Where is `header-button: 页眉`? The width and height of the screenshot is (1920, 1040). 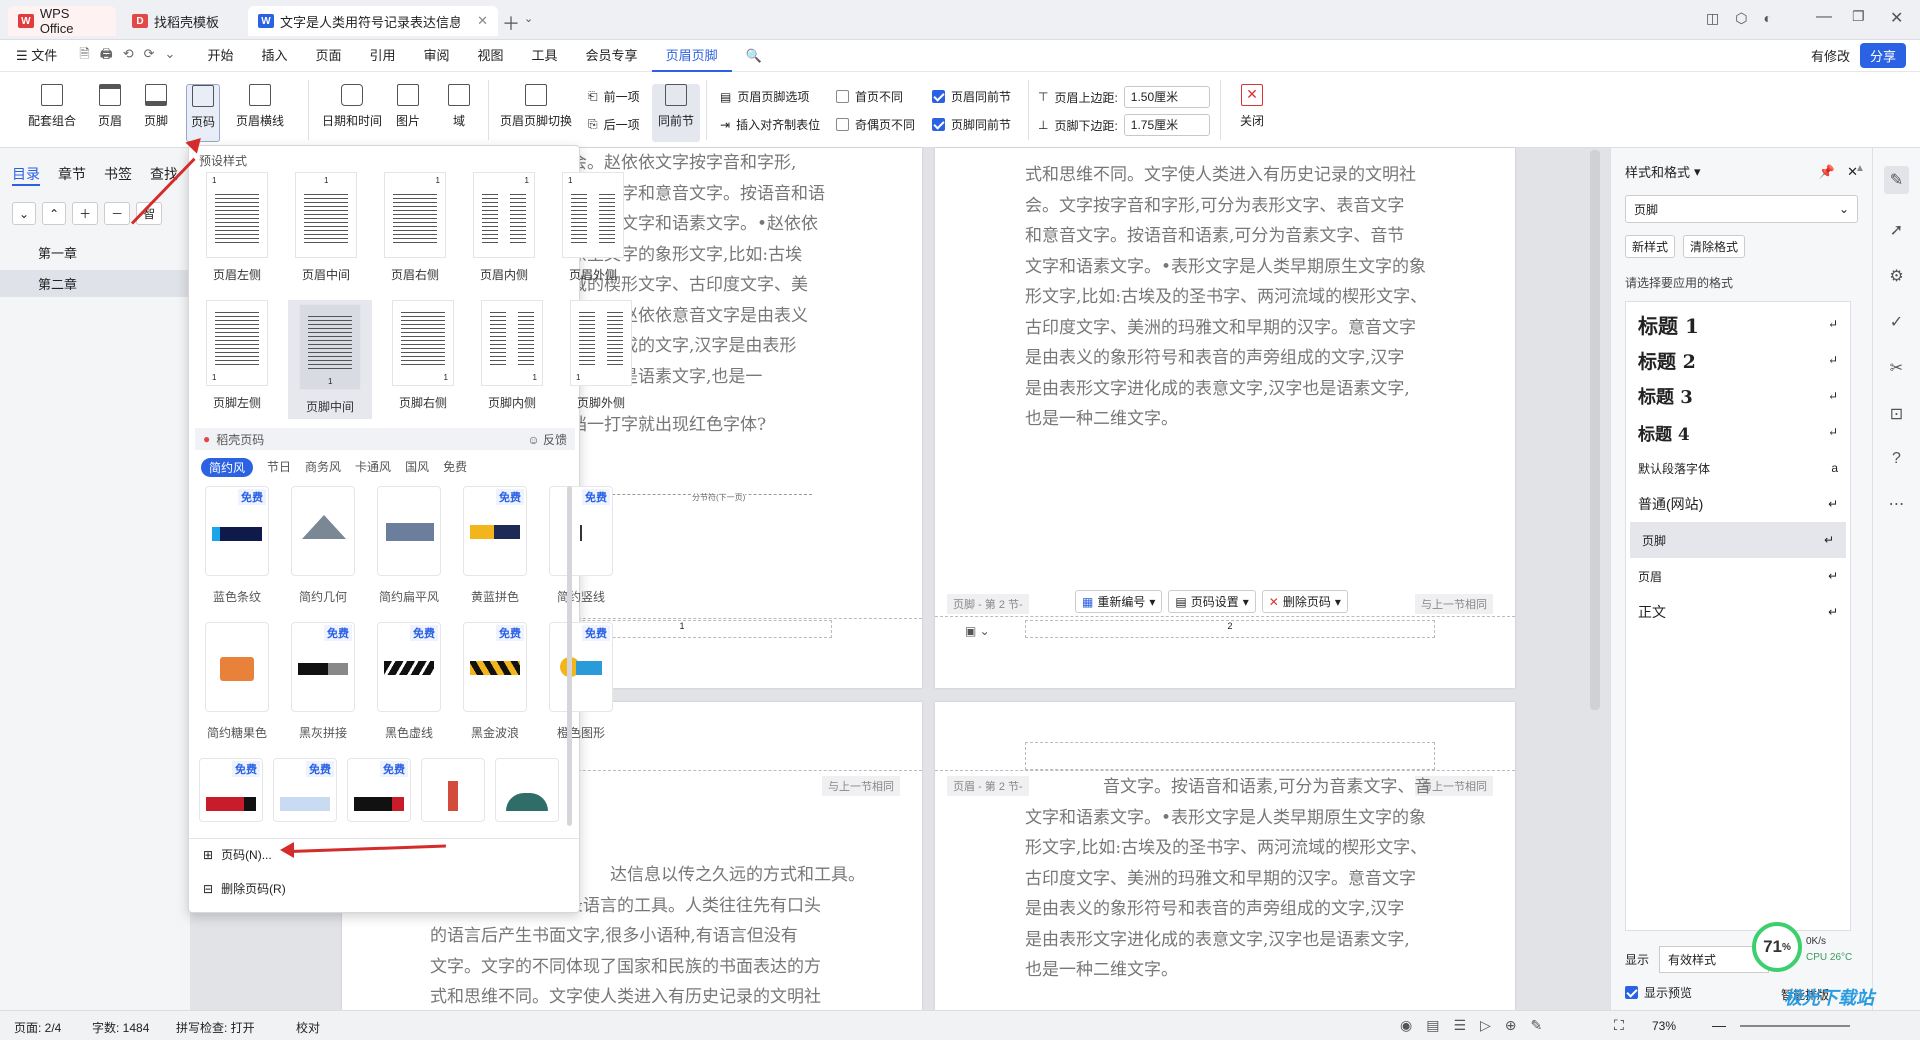 header-button: 页眉 is located at coordinates (110, 113).